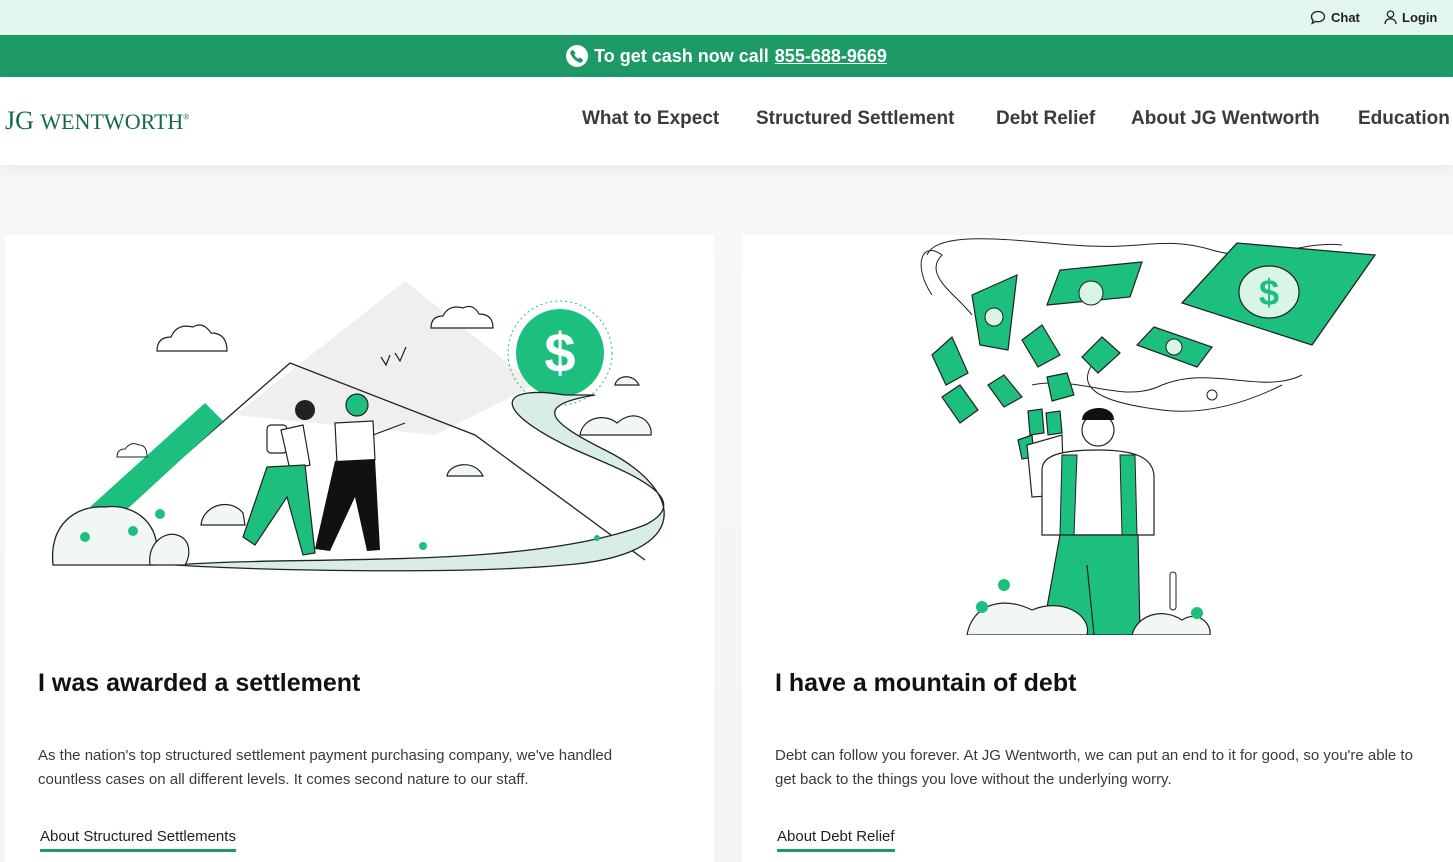  I want to click on nav-item-what-to-expect: What to Expect, so click(650, 119).